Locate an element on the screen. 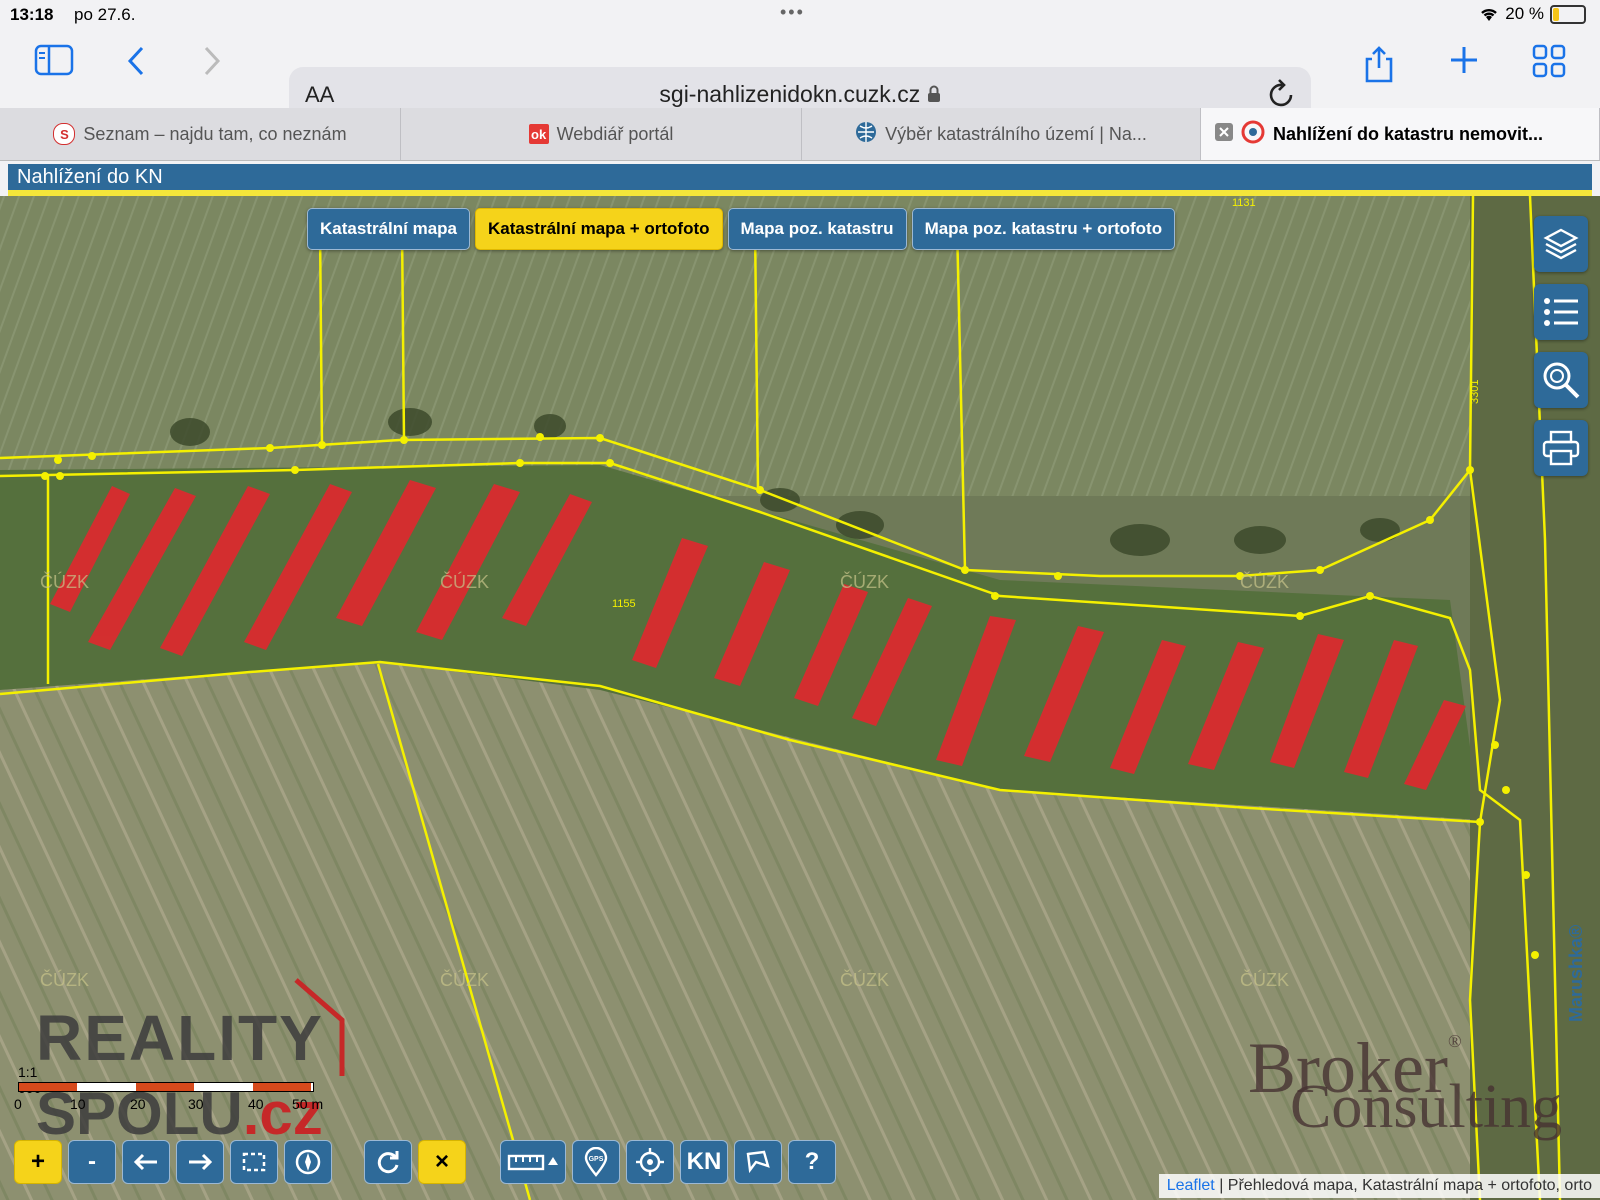 This screenshot has width=1600, height=1200. status-right: 20 % is located at coordinates (1532, 14).